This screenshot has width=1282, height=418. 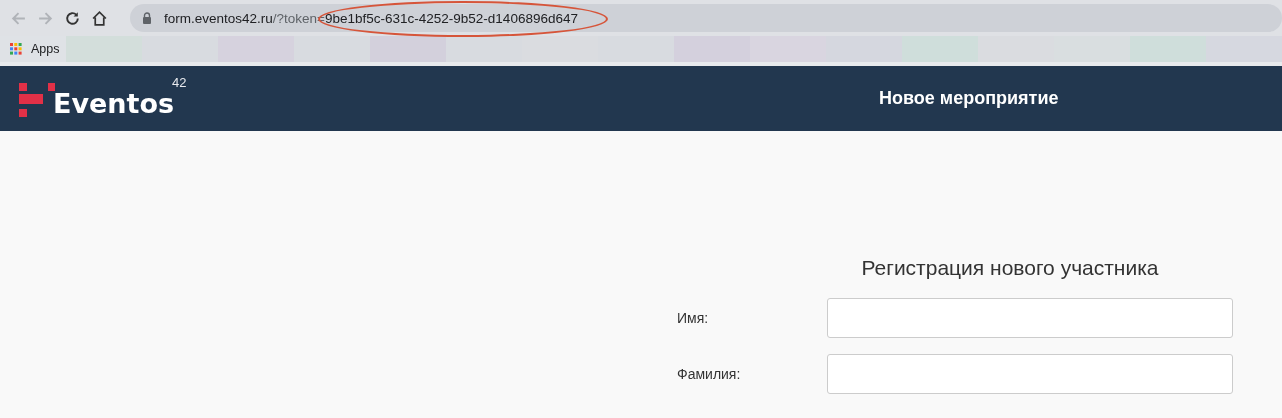 What do you see at coordinates (37, 99) in the screenshot?
I see `logo-mark-icon` at bounding box center [37, 99].